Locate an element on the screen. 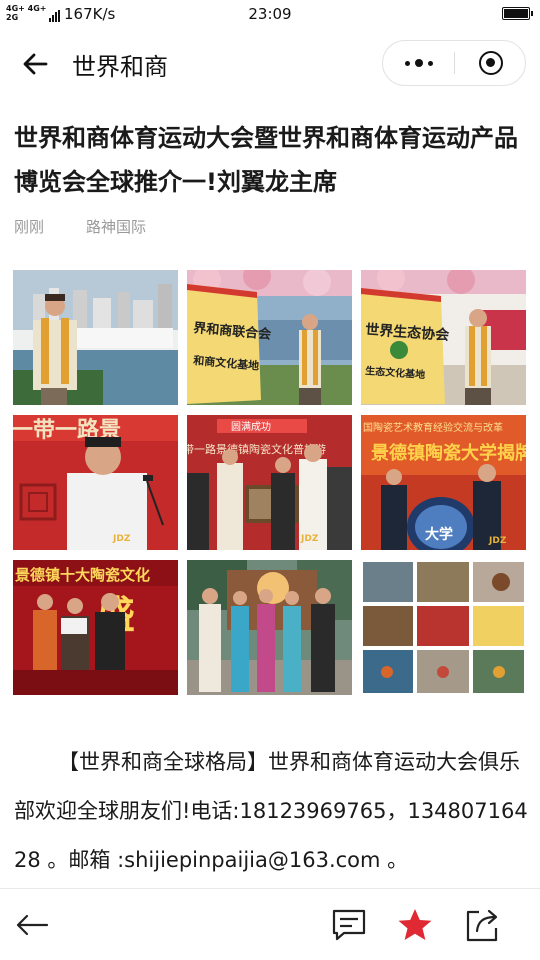 This screenshot has height=960, width=540. banner-text-6c: 大学 is located at coordinates (439, 534).